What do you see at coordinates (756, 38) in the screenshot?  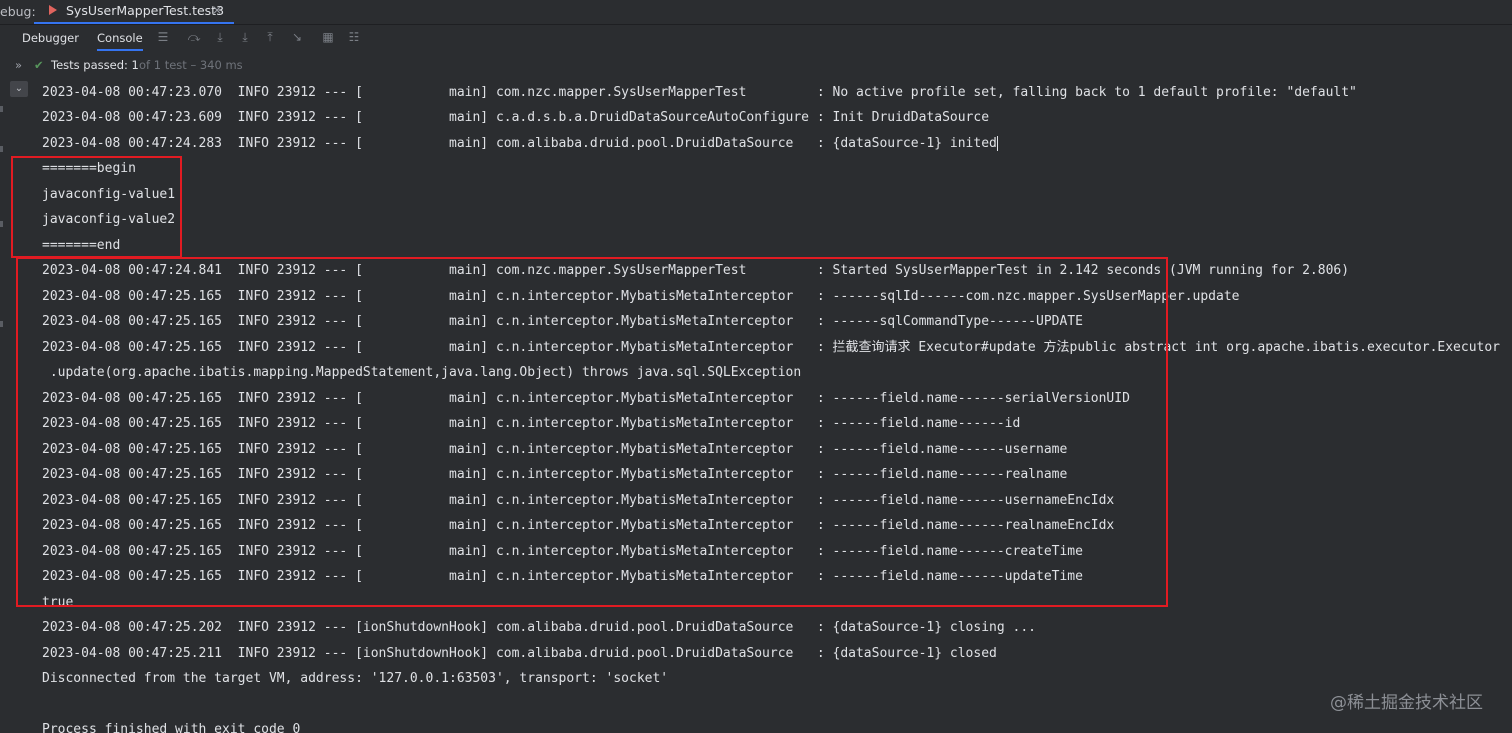 I see `debug-toolbar: Debugger Console ☰ ⤼ ⤓ ⤓ ⤒ ↘ ▦ ☷` at bounding box center [756, 38].